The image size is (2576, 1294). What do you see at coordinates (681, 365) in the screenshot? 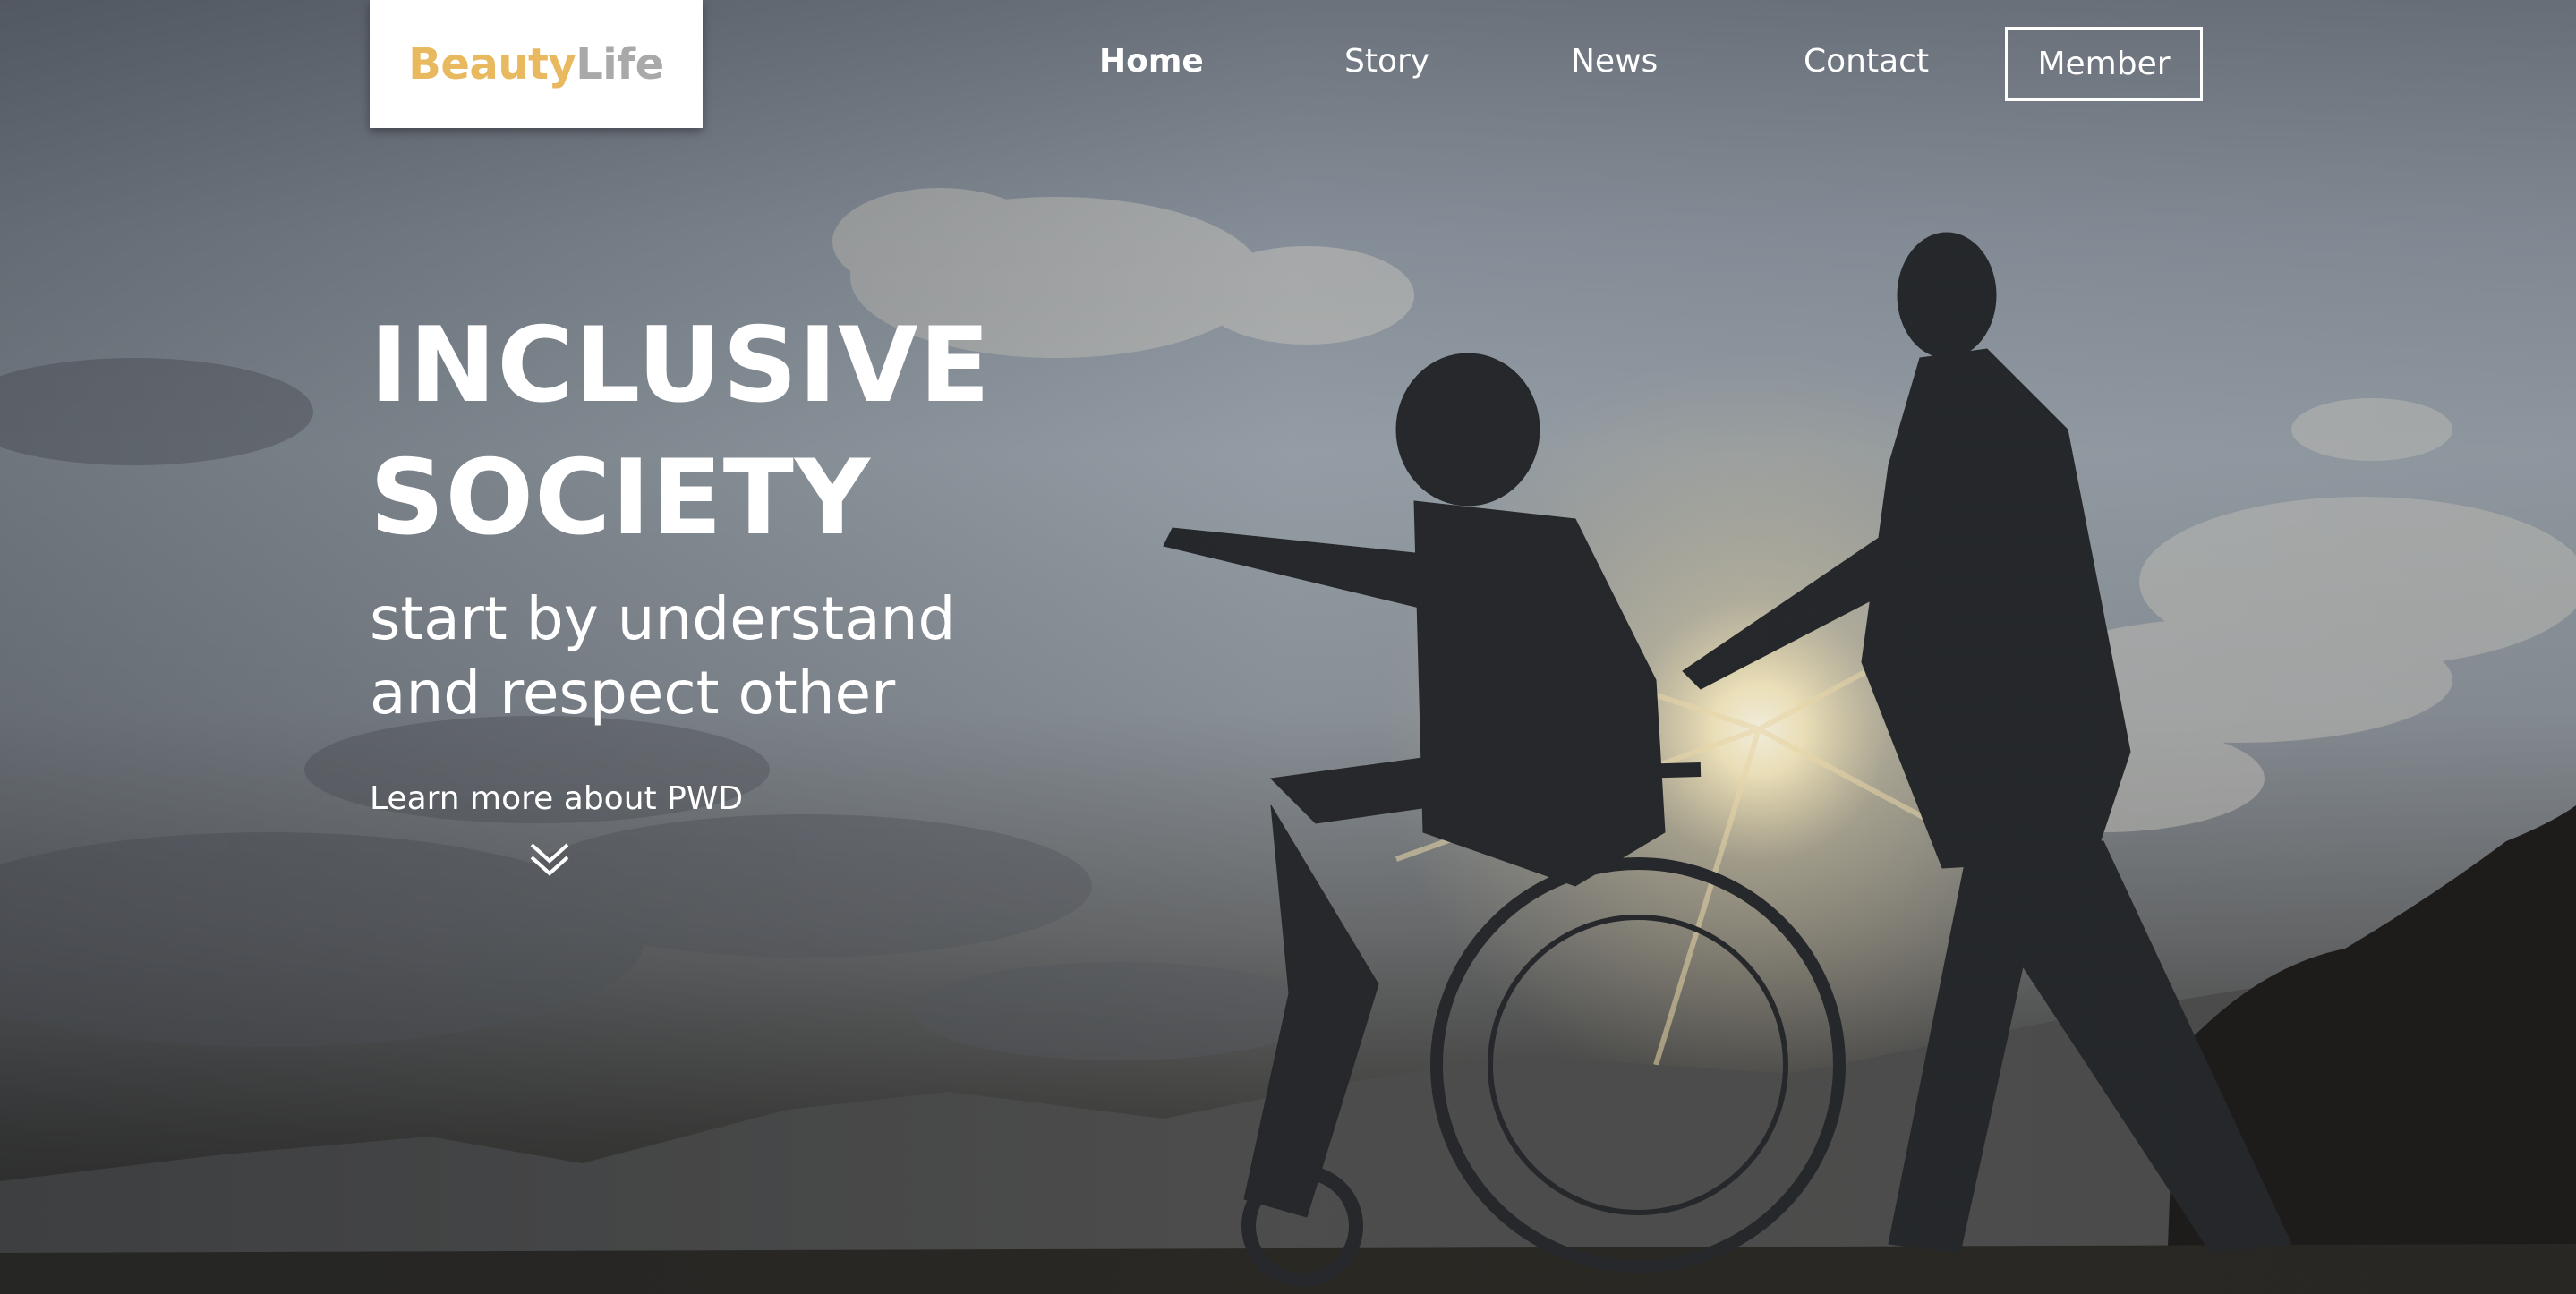
I see `headline-line-1: INCLUSIVE` at bounding box center [681, 365].